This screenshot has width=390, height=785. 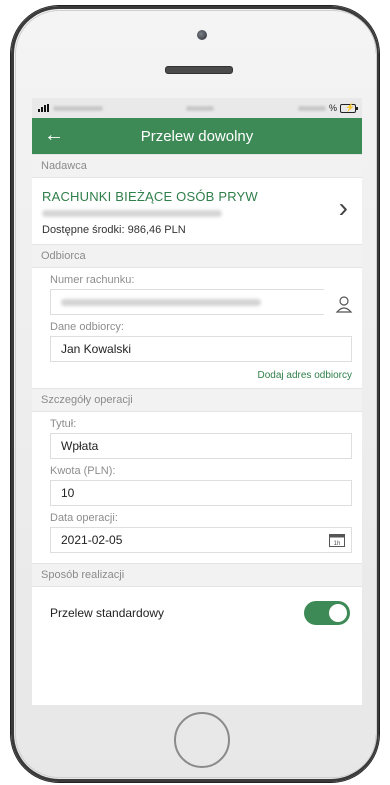 I want to click on section-header-recipient: Odbiorca, so click(x=197, y=256).